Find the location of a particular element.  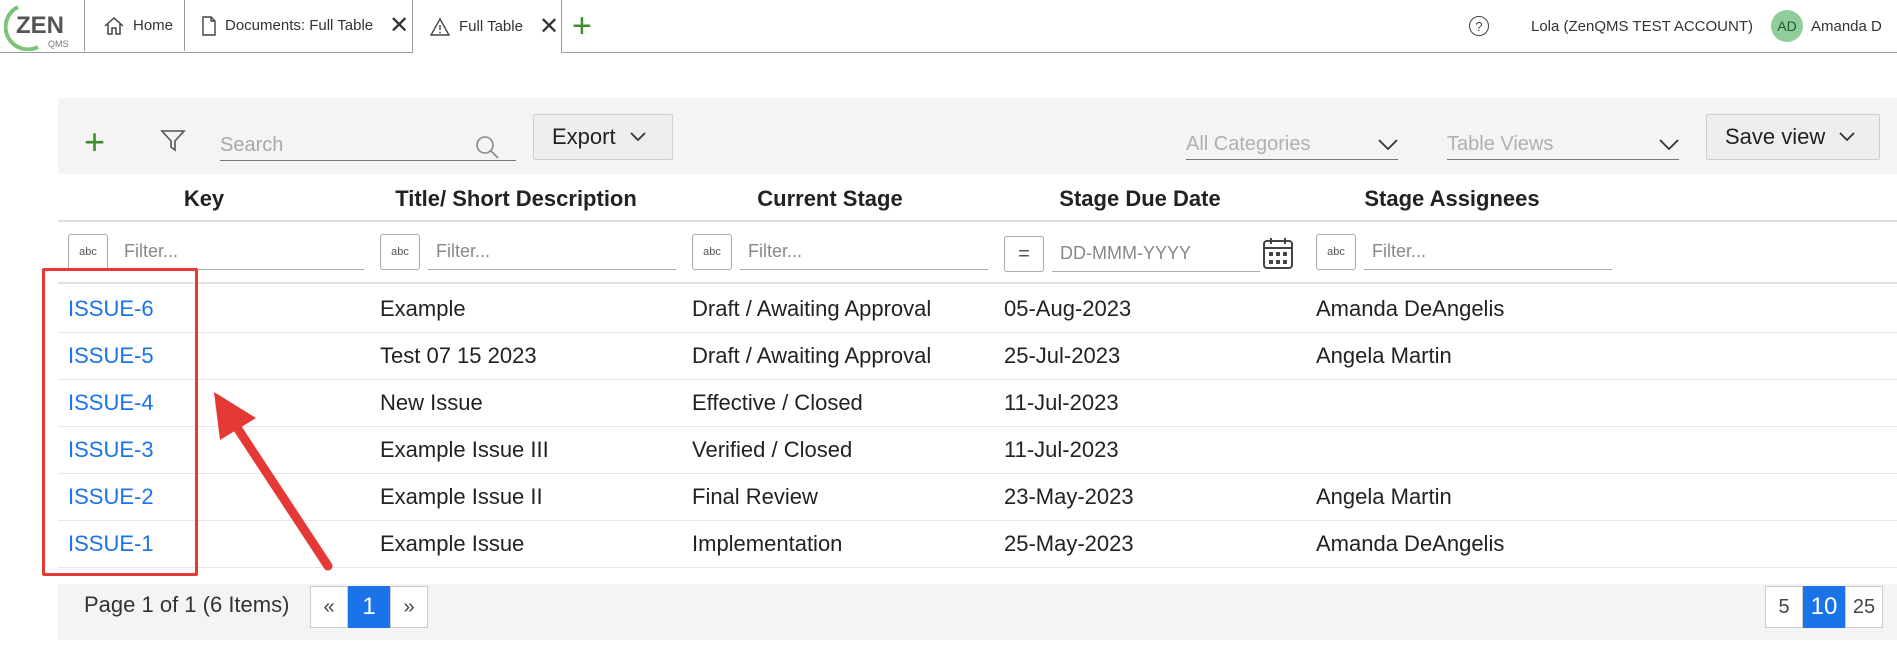

search-icon is located at coordinates (487, 147).